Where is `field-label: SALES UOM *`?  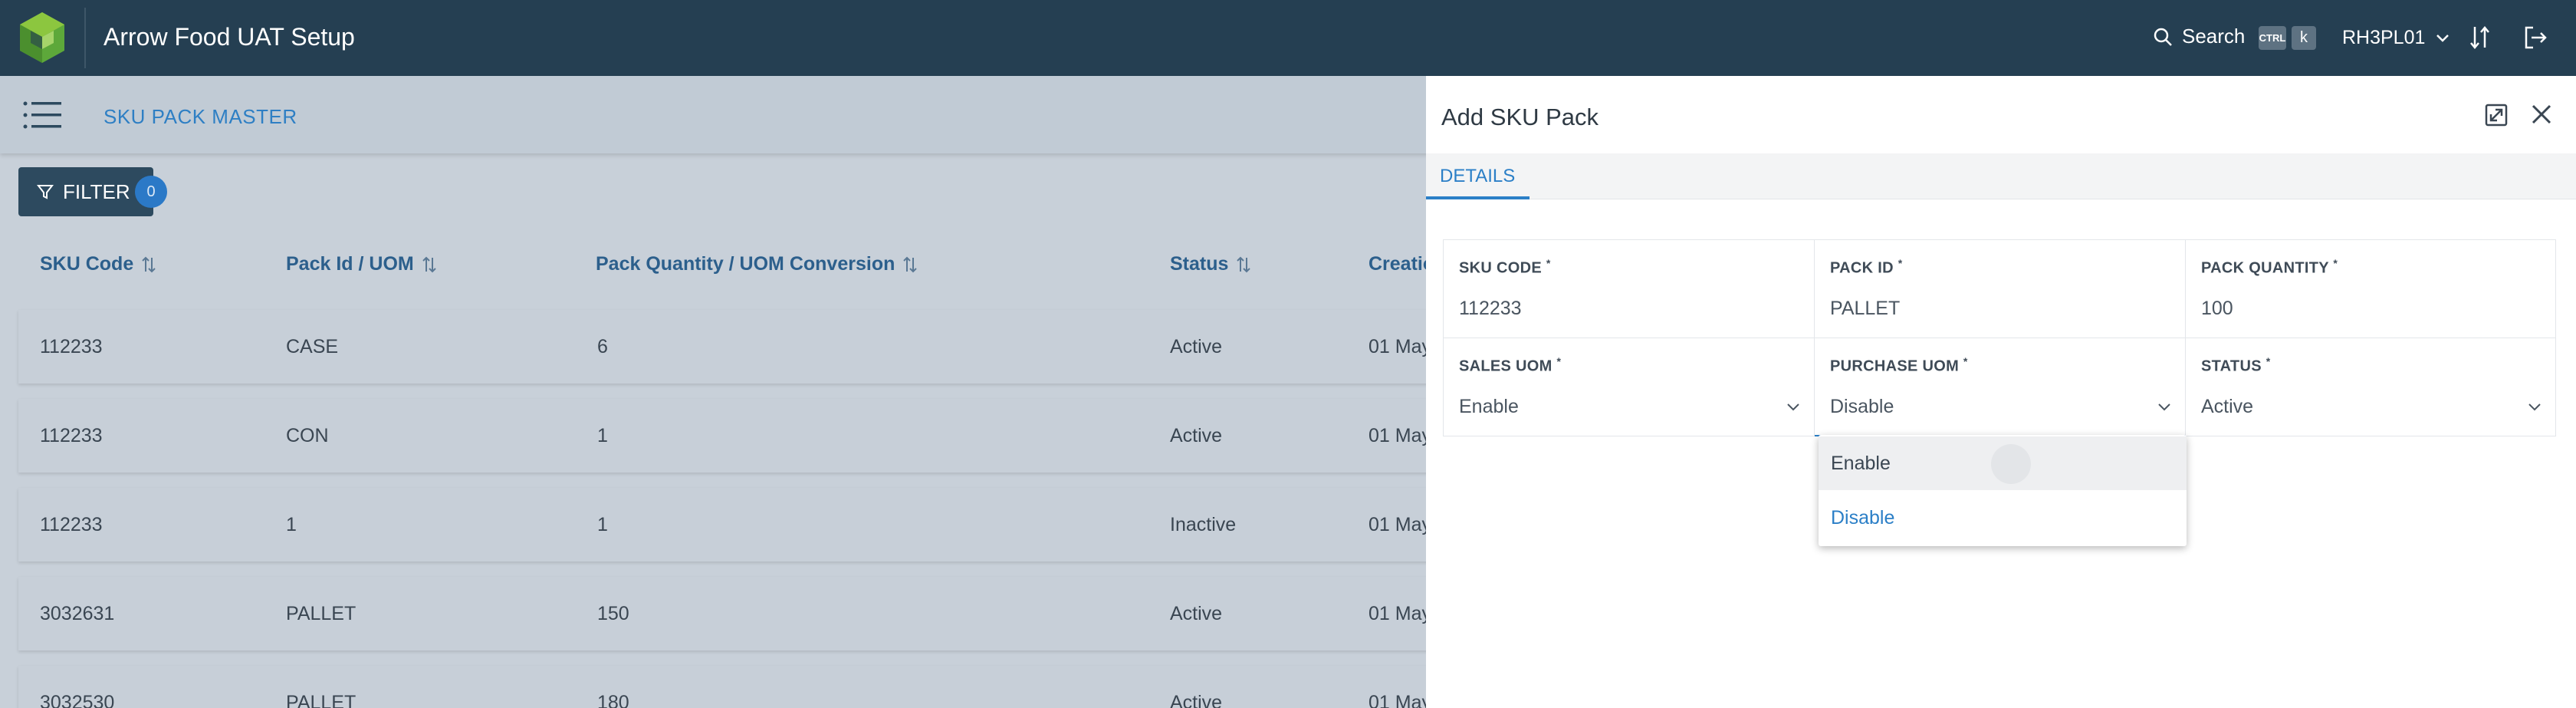 field-label: SALES UOM * is located at coordinates (1510, 365).